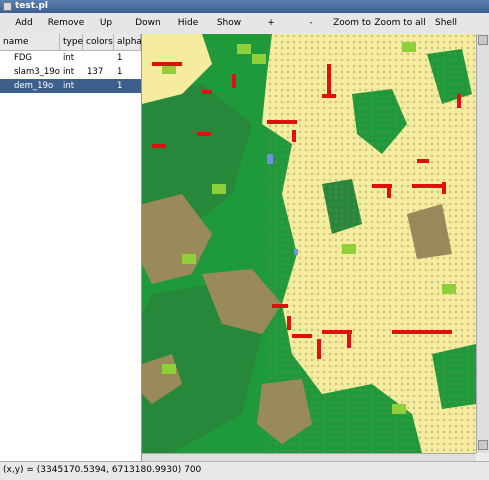  I want to click on layer-row-dem: dem_19o int 1, so click(70, 86).